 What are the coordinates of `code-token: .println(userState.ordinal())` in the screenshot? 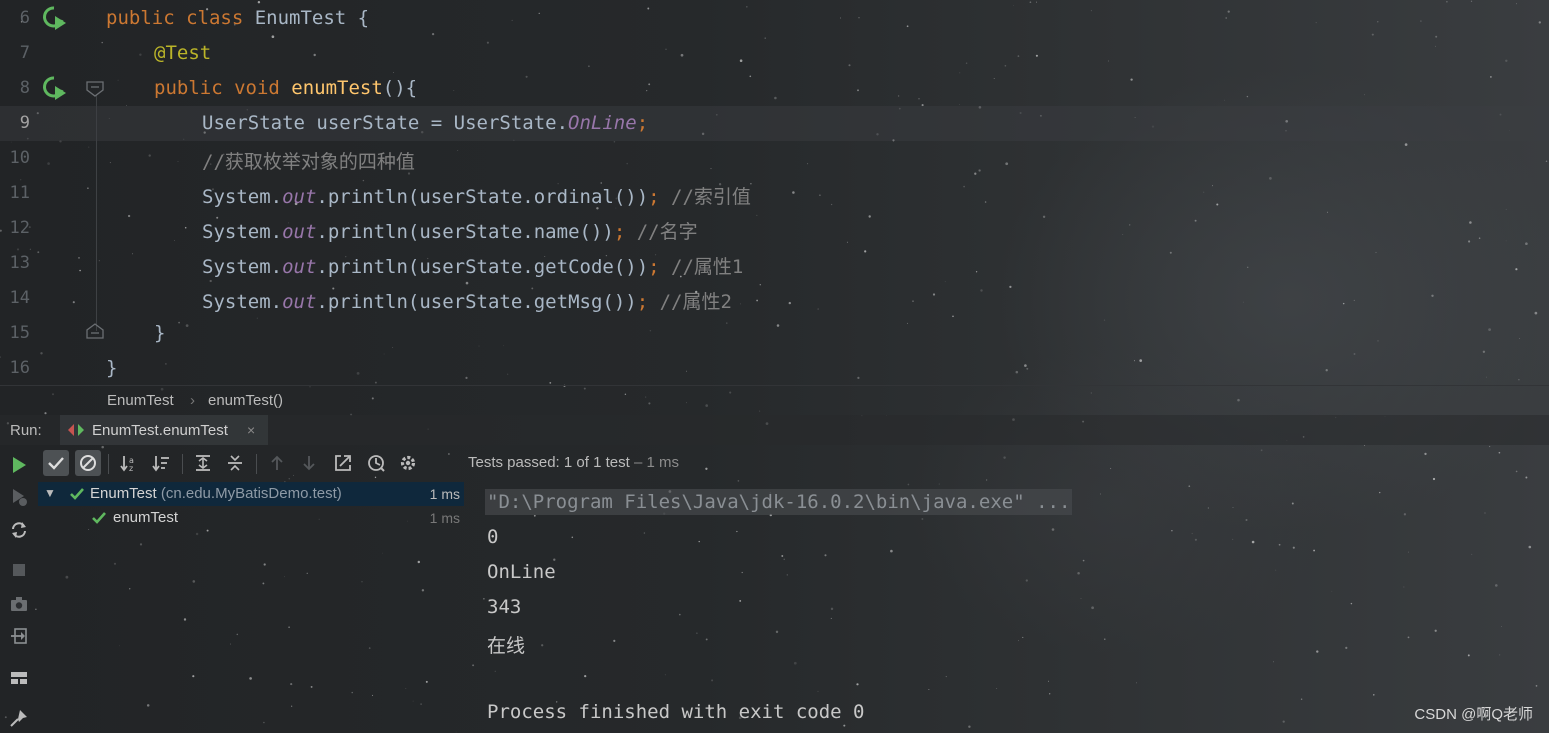 It's located at (482, 197).